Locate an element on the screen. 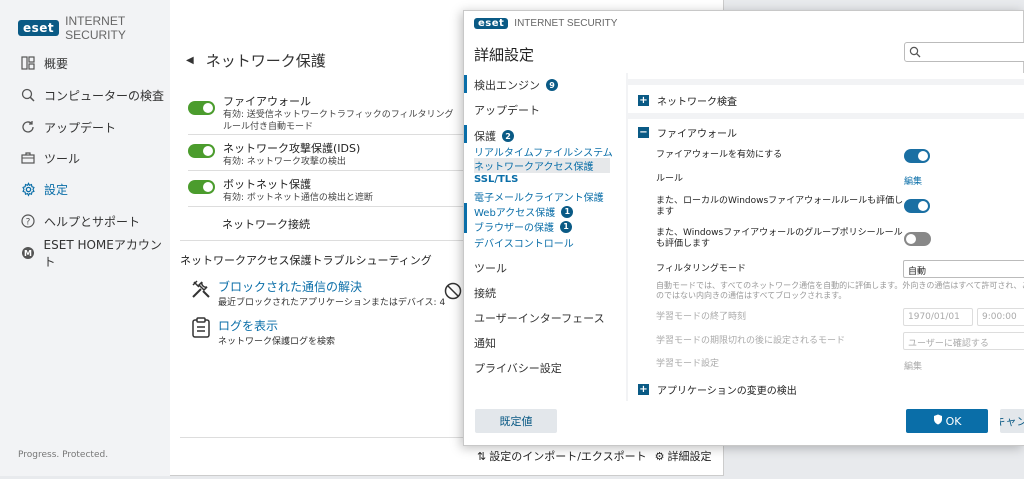  learning-settings-edit: 編集 is located at coordinates (913, 365).